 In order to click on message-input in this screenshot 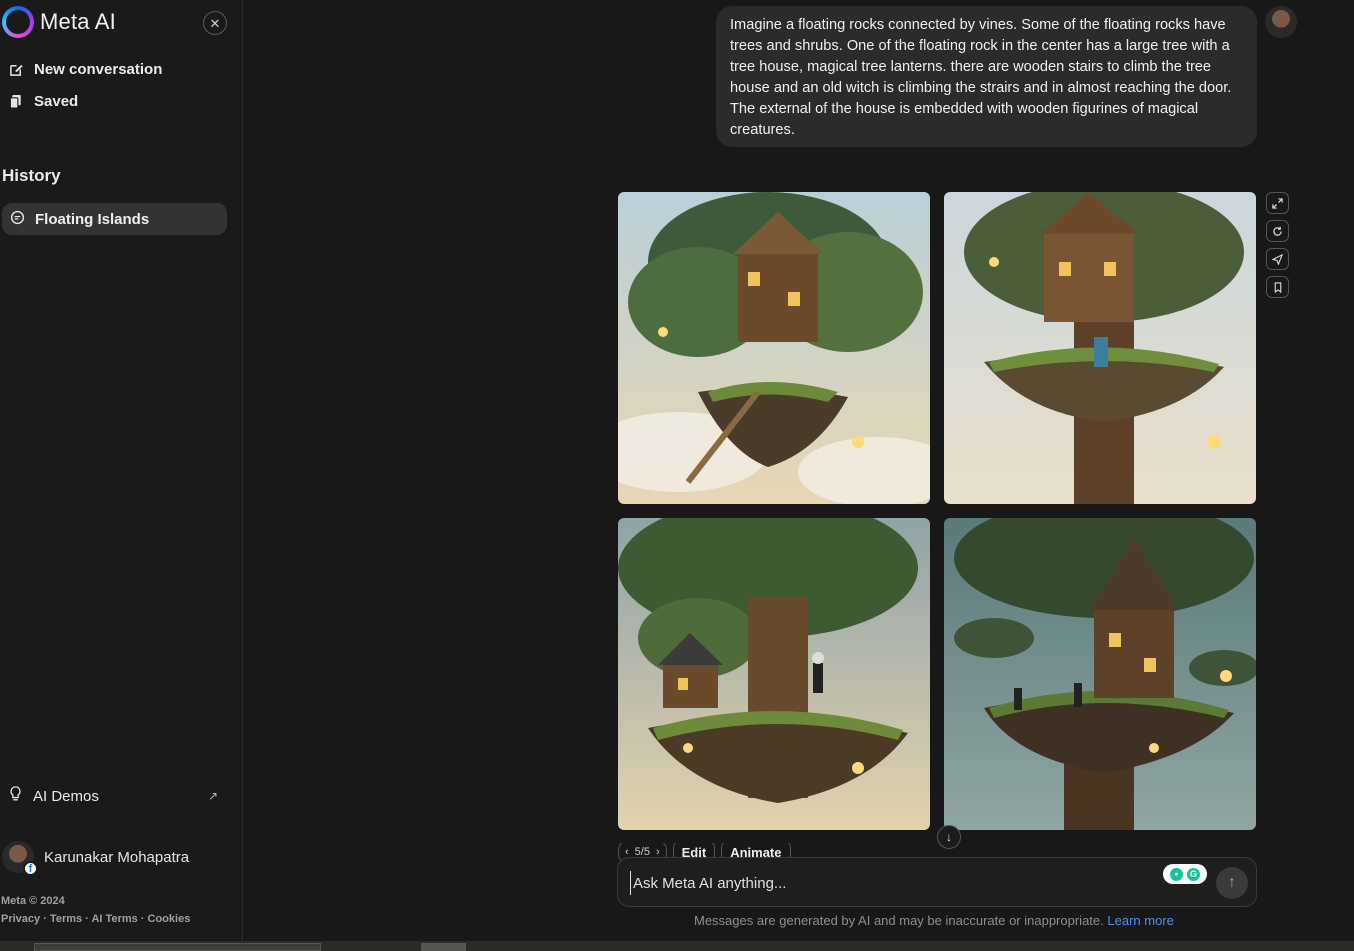, I will do `click(890, 883)`.